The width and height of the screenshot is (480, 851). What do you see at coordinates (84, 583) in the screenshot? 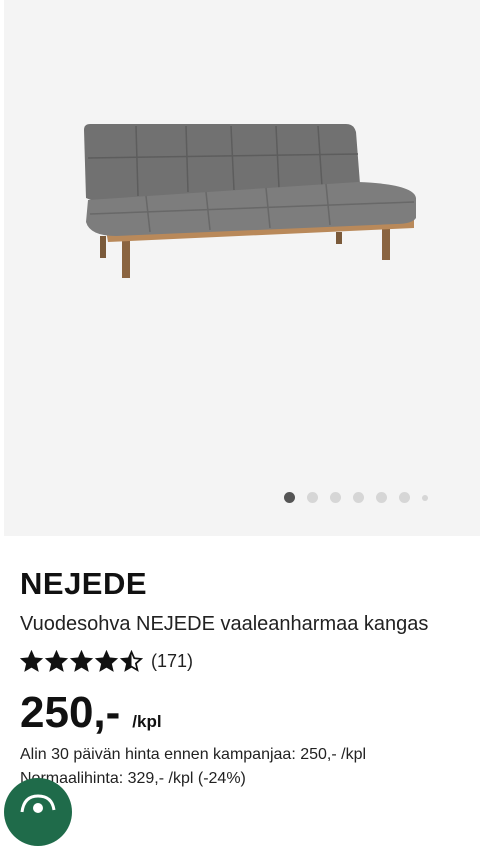
I see `product-name: NEJEDE` at bounding box center [84, 583].